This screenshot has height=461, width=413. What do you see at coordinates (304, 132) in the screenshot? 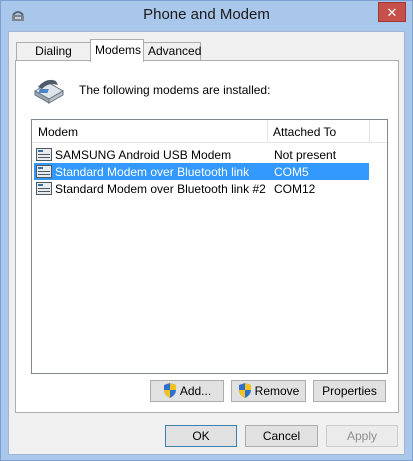
I see `column-header-attached-to: Attached To` at bounding box center [304, 132].